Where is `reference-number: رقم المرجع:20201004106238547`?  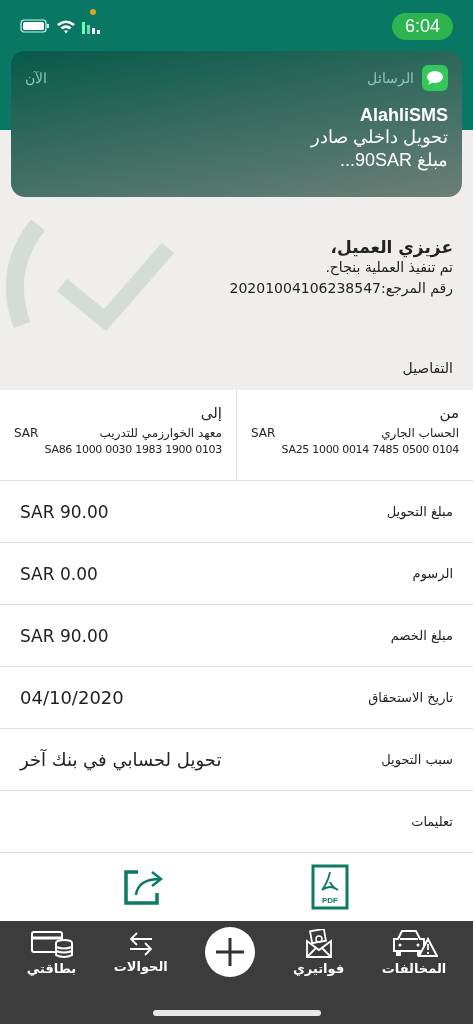
reference-number: رقم المرجع:20201004106238547 is located at coordinates (340, 289).